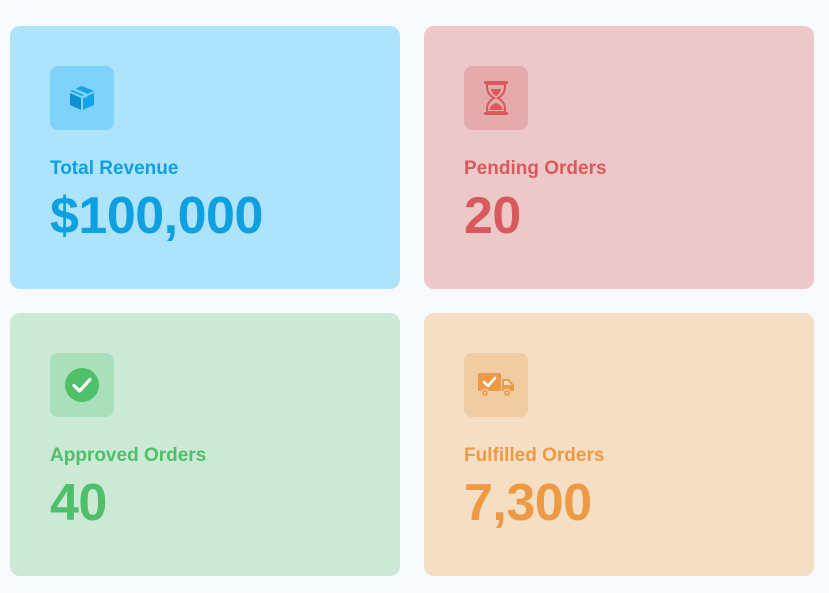  I want to click on stat-label: Pending Orders, so click(535, 168).